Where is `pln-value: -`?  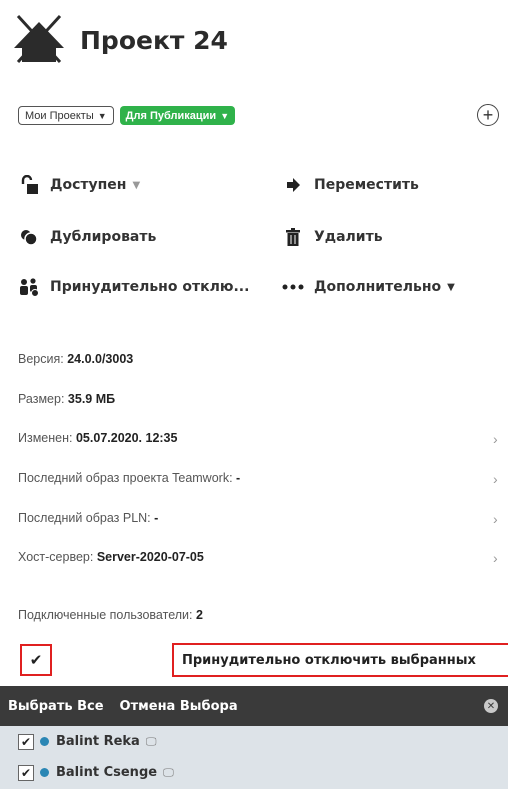
pln-value: - is located at coordinates (156, 518).